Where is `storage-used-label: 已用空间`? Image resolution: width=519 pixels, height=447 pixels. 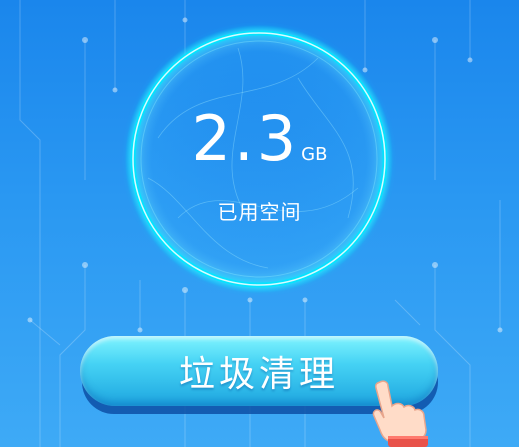
storage-used-label: 已用空间 is located at coordinates (259, 213).